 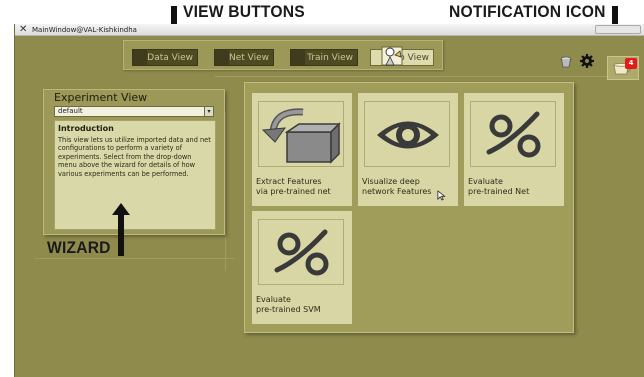 What do you see at coordinates (293, 186) in the screenshot?
I see `card-label: Extract Features via pre-trained net` at bounding box center [293, 186].